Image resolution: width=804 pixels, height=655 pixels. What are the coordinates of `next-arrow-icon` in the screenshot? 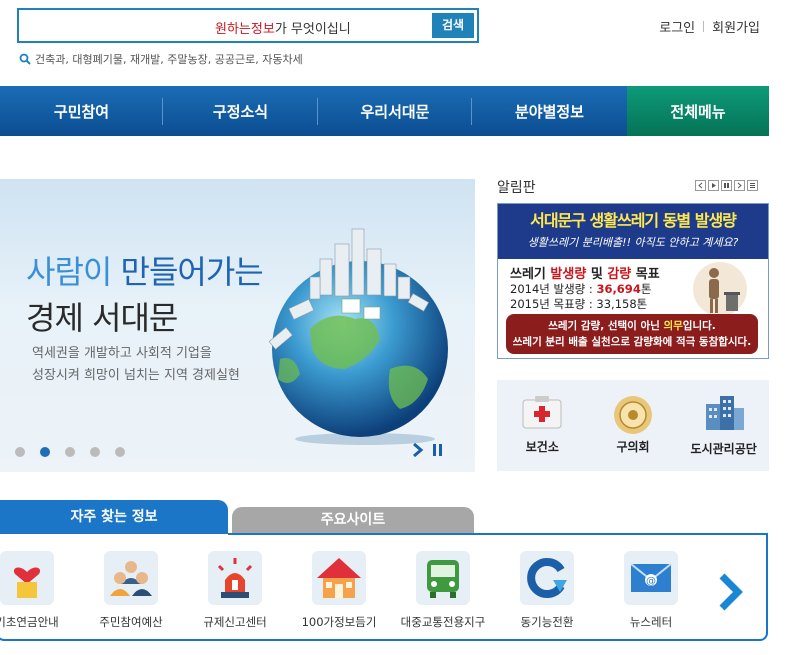 It's located at (730, 592).